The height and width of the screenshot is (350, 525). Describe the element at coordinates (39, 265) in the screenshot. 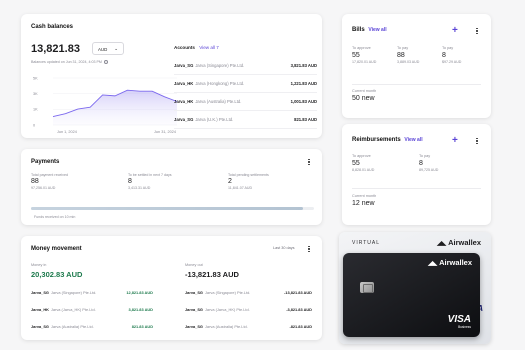

I see `money-in-label: Money in` at that location.